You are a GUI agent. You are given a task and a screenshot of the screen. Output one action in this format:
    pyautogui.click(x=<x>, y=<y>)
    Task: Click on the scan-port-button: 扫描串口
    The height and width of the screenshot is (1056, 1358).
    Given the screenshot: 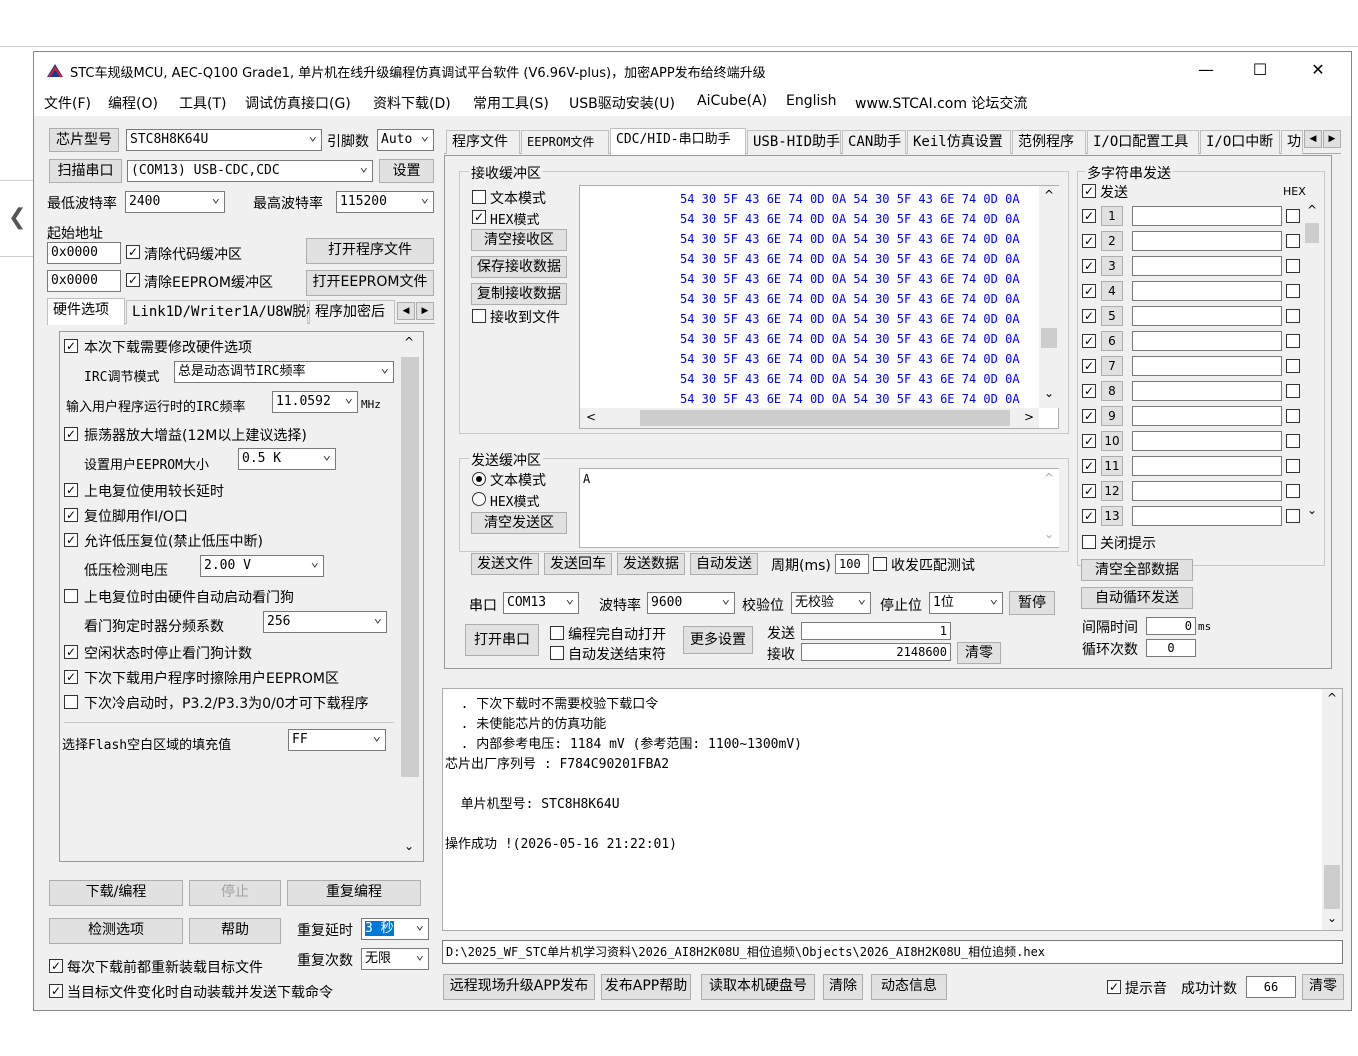 What is the action you would take?
    pyautogui.click(x=85, y=171)
    